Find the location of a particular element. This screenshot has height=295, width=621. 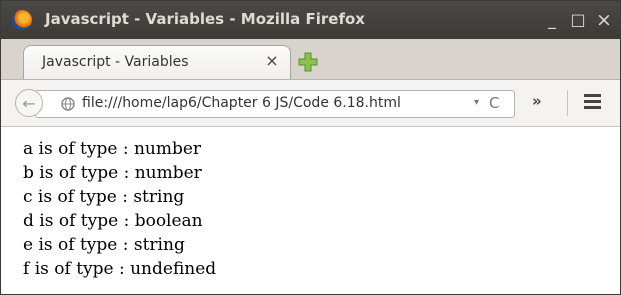

back-button: ← is located at coordinates (29, 103).